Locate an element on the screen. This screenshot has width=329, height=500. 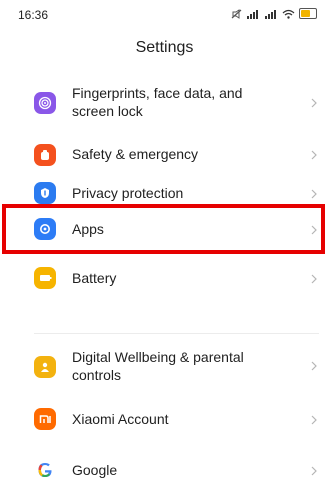
settings-item-google: Google is located at coordinates (164, 468).